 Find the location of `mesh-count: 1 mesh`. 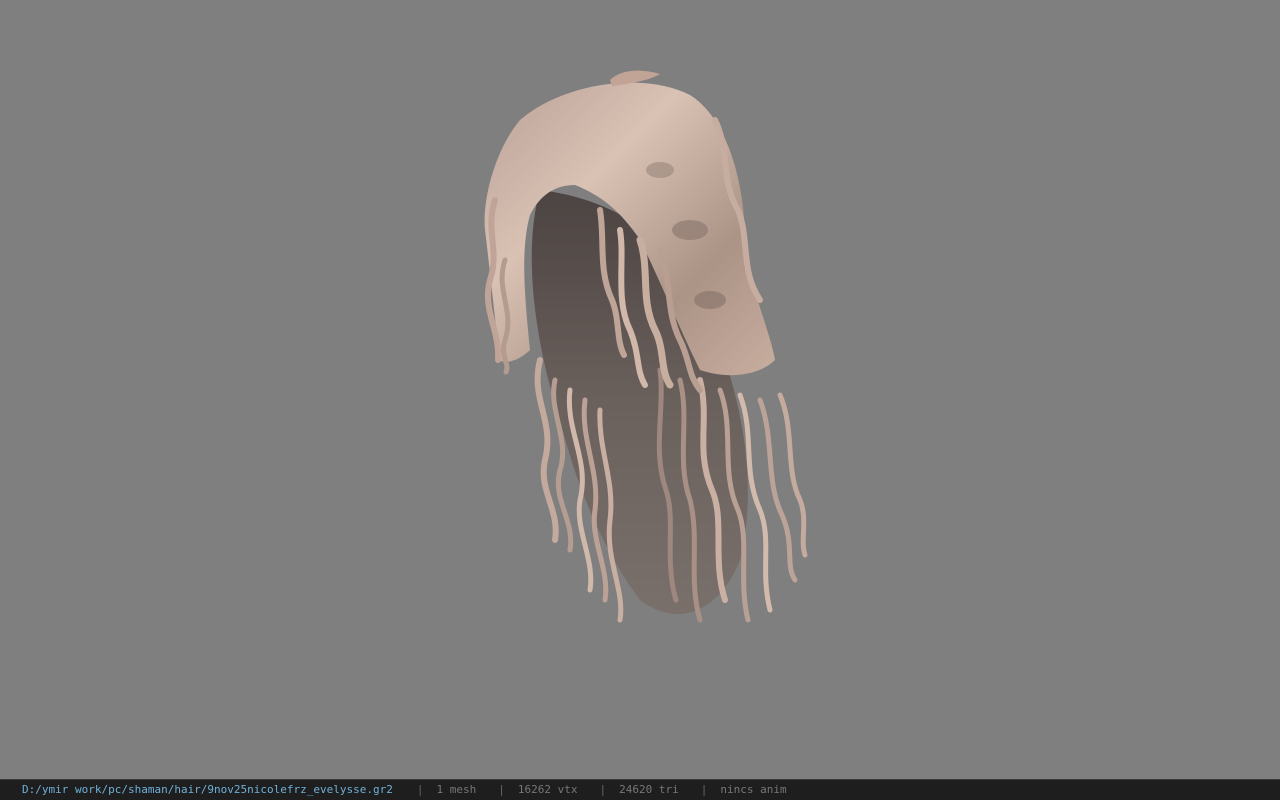

mesh-count: 1 mesh is located at coordinates (456, 789).